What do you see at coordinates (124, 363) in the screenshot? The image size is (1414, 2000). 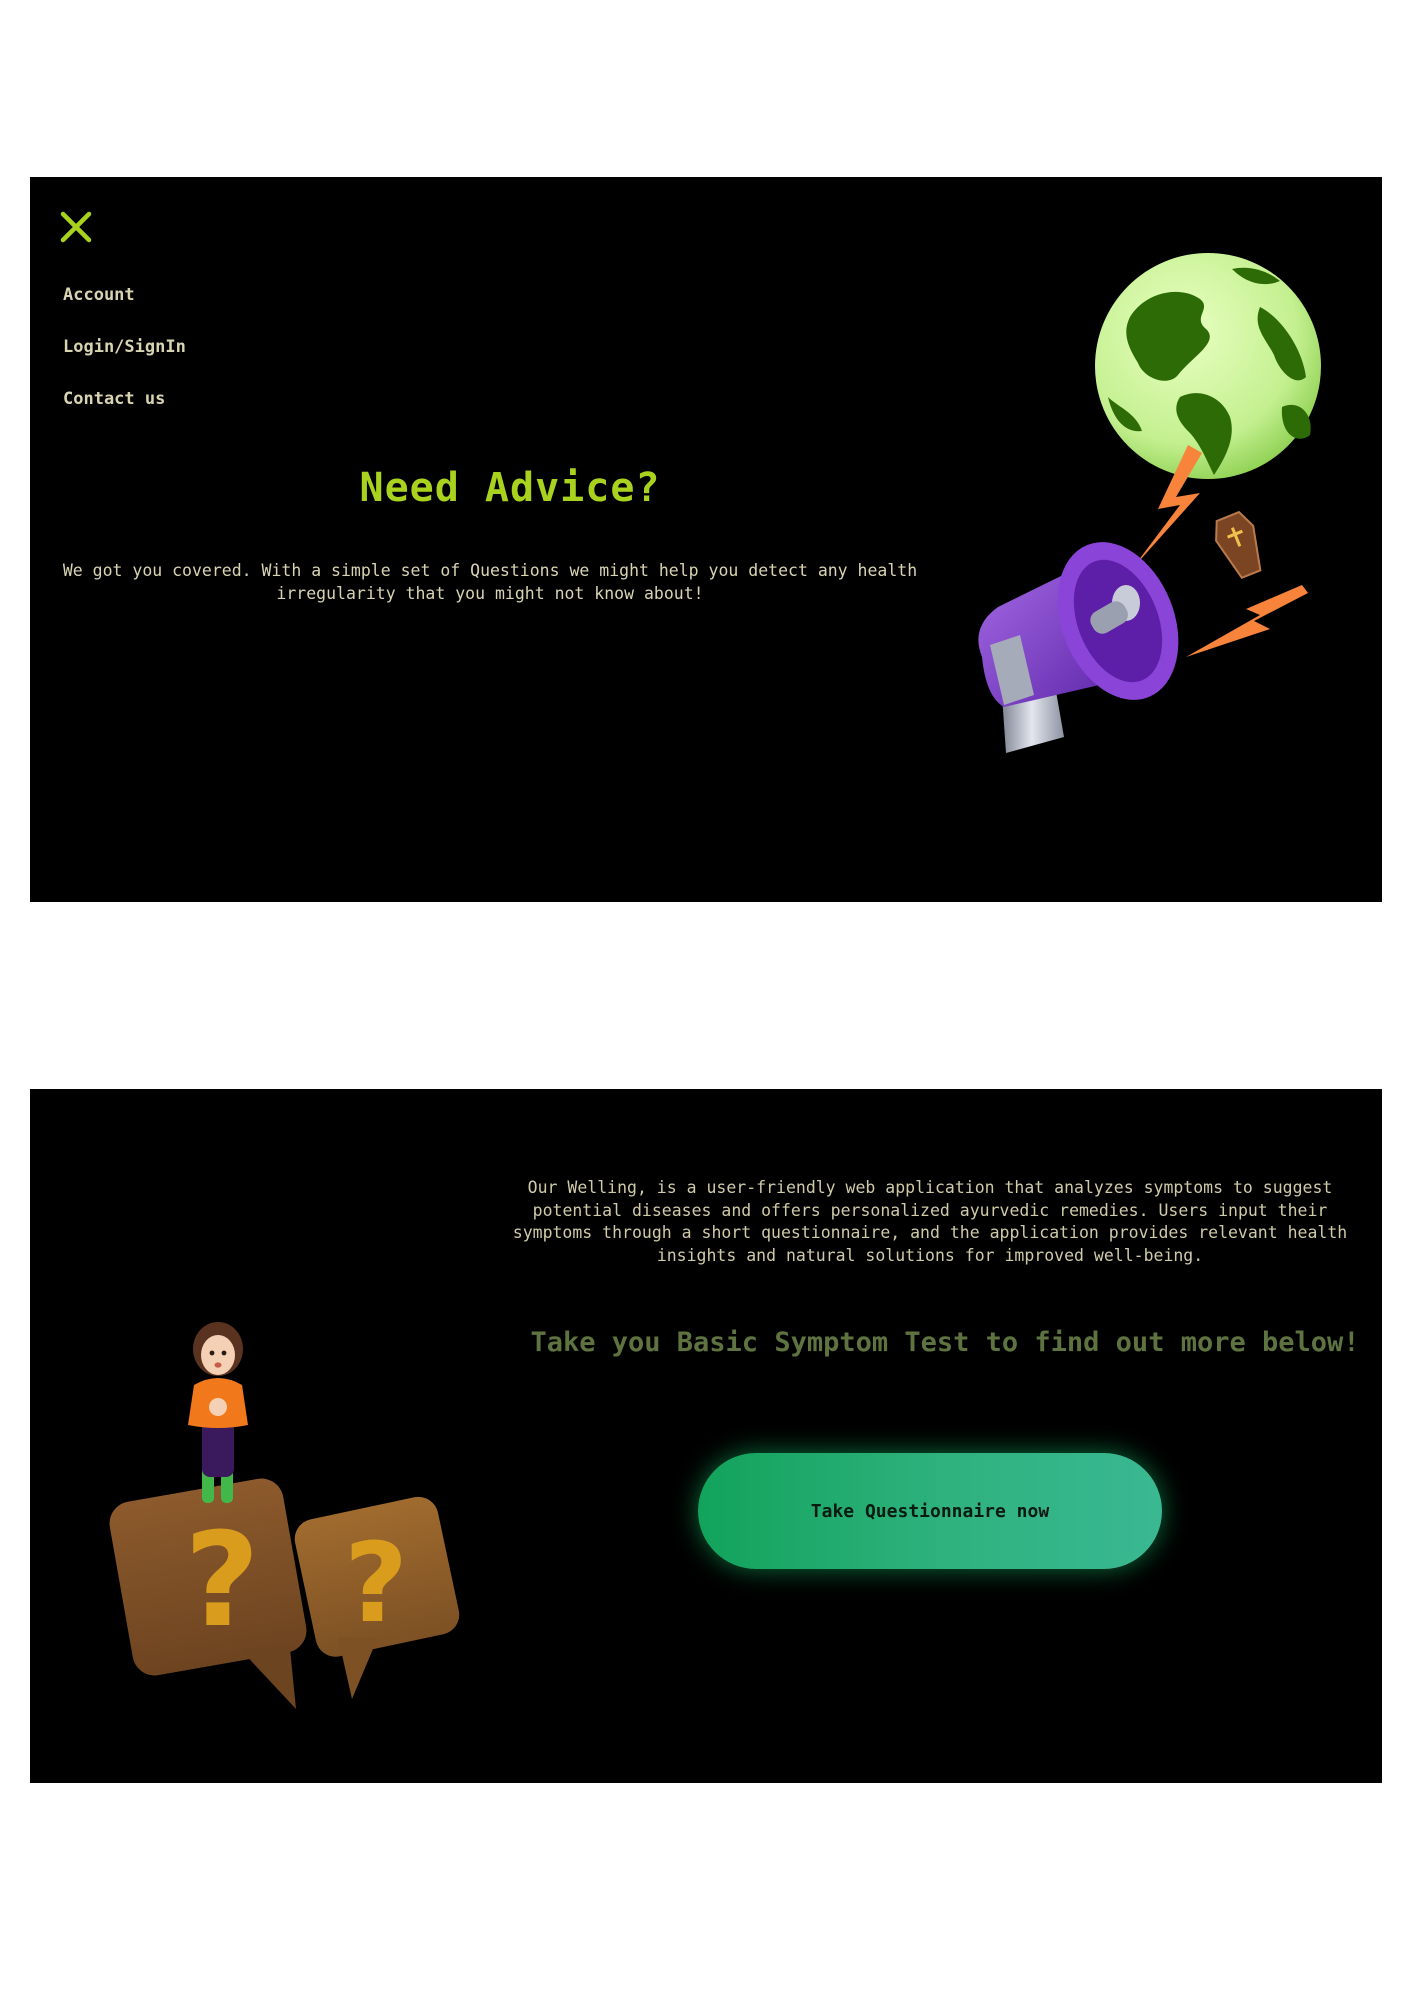 I see `side-menu: Account Login/SignIn Contact us` at bounding box center [124, 363].